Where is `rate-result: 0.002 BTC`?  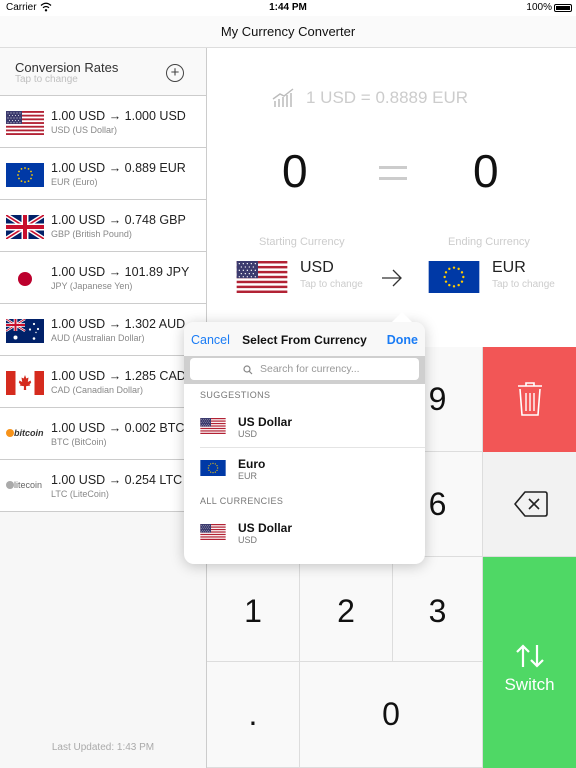 rate-result: 0.002 BTC is located at coordinates (154, 428).